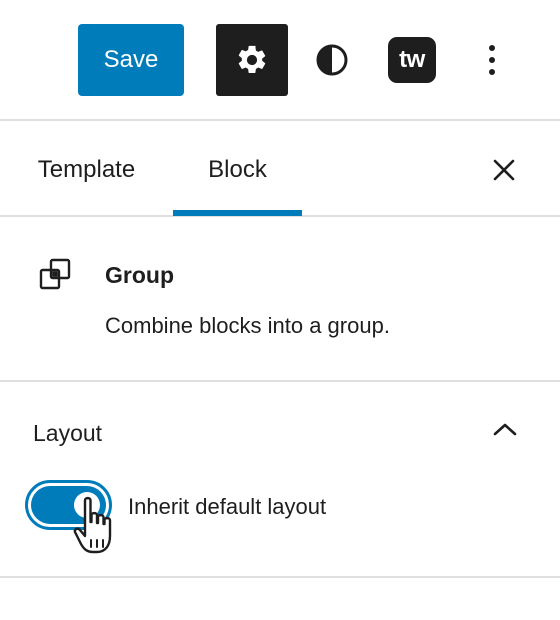 Image resolution: width=560 pixels, height=620 pixels. I want to click on vertical-ellipsis-icon, so click(492, 60).